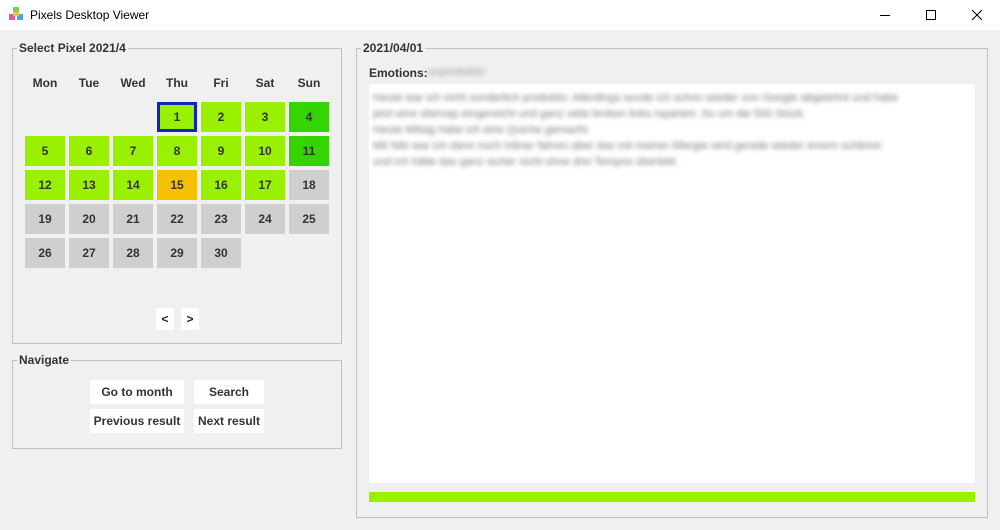 The height and width of the screenshot is (530, 1000). What do you see at coordinates (72, 48) in the screenshot?
I see `calendar-legend: Select Pixel 2021/4` at bounding box center [72, 48].